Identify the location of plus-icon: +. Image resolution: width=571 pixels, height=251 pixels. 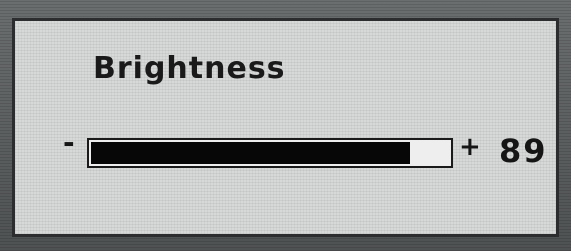
(470, 147).